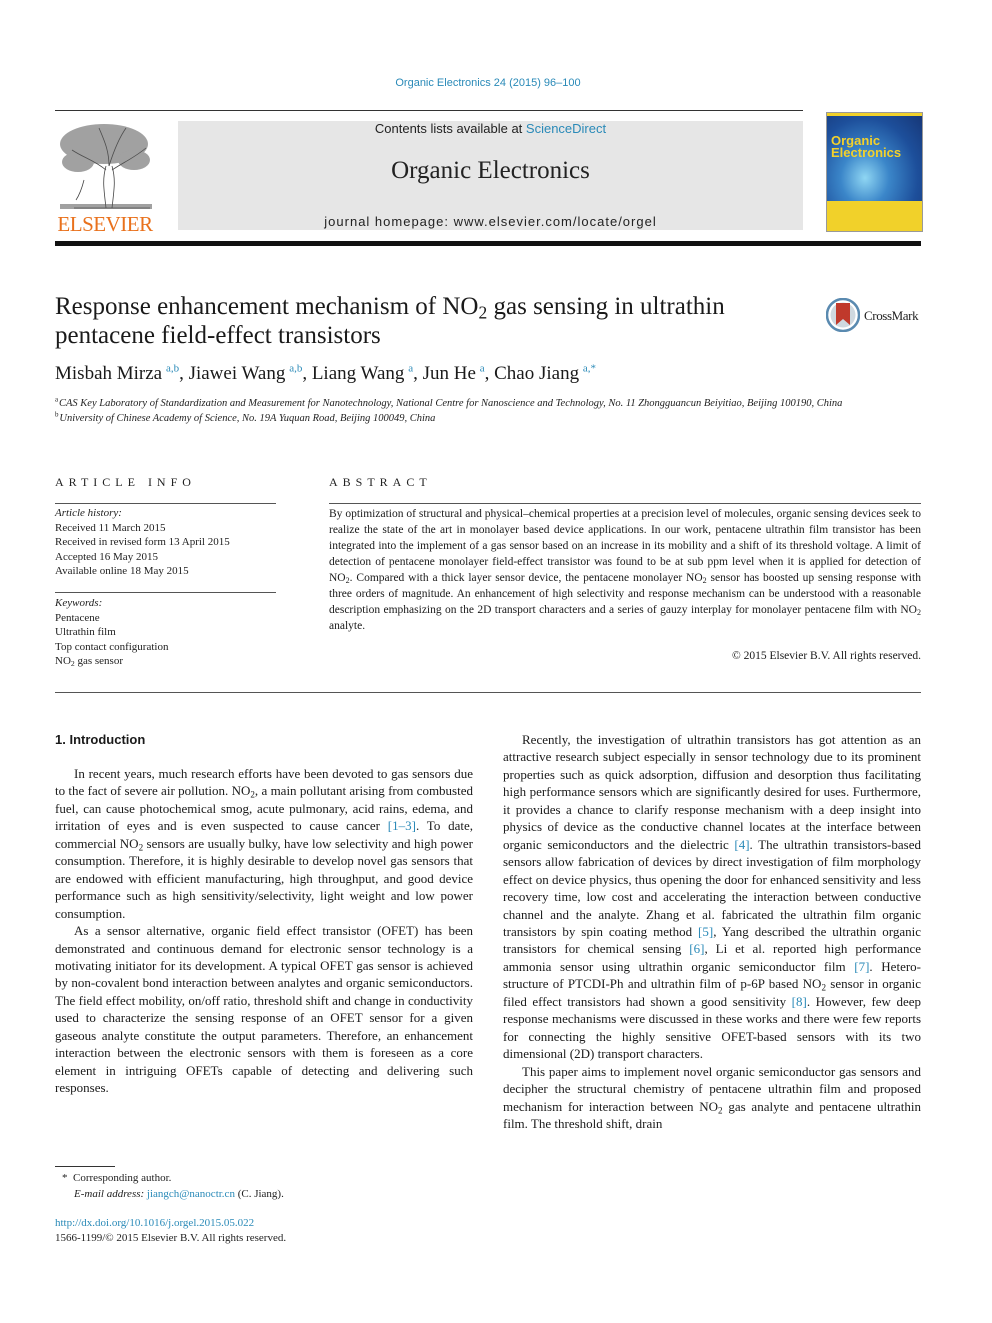 The width and height of the screenshot is (992, 1323). I want to click on cover-top-bar, so click(874, 114).